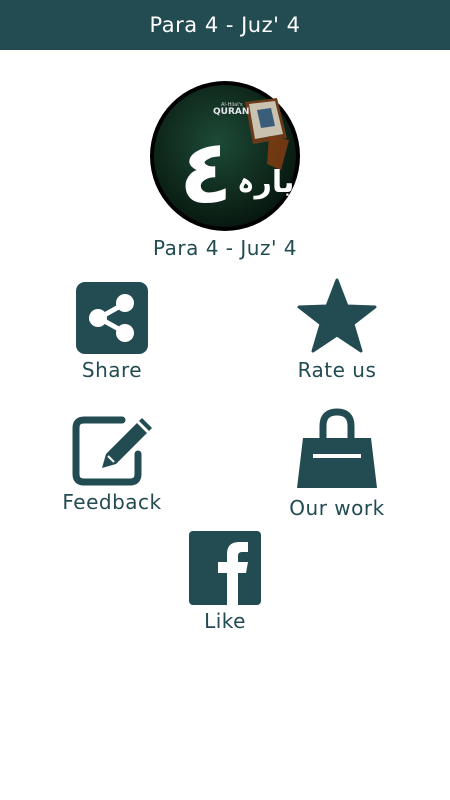  I want to click on rate-us-button: Rate us, so click(337, 330).